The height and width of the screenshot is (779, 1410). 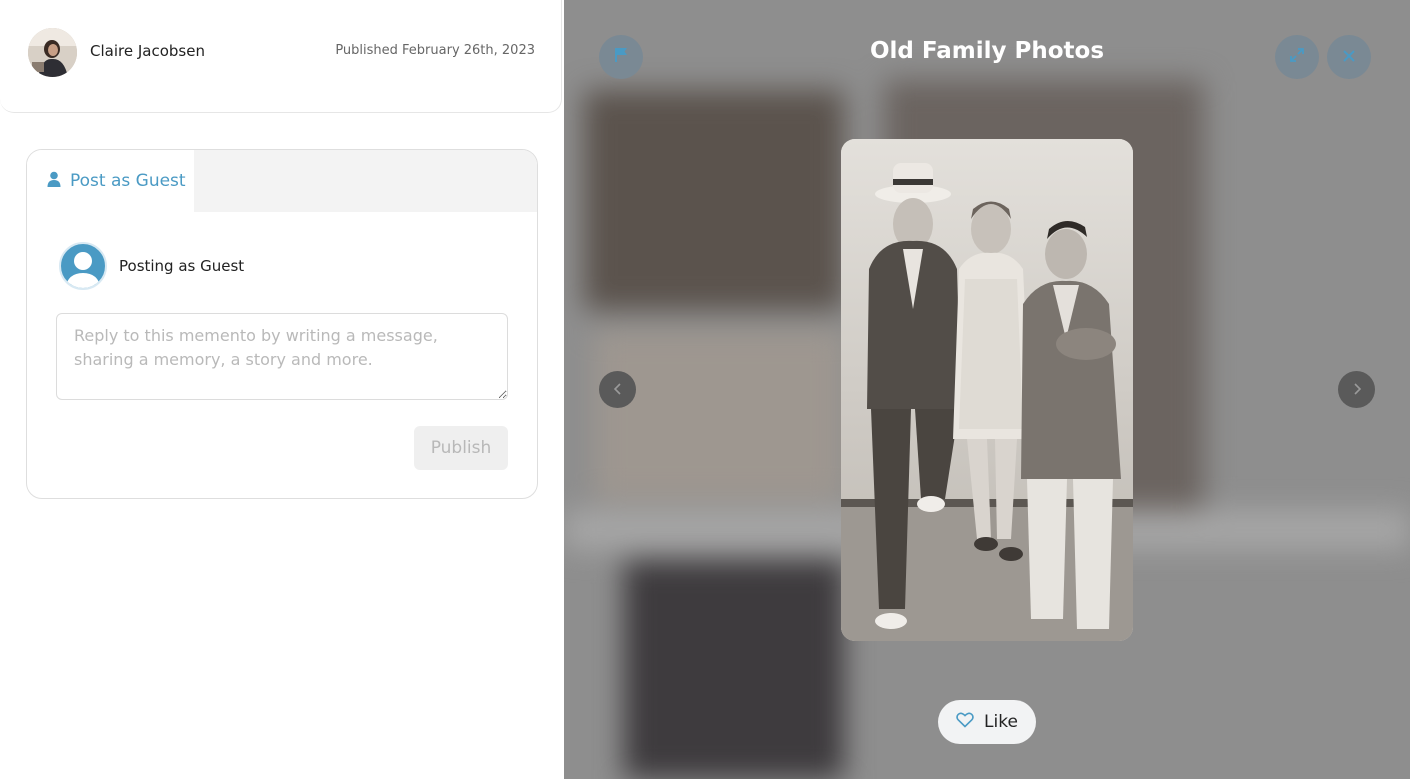 What do you see at coordinates (83, 266) in the screenshot?
I see `guest-avatar` at bounding box center [83, 266].